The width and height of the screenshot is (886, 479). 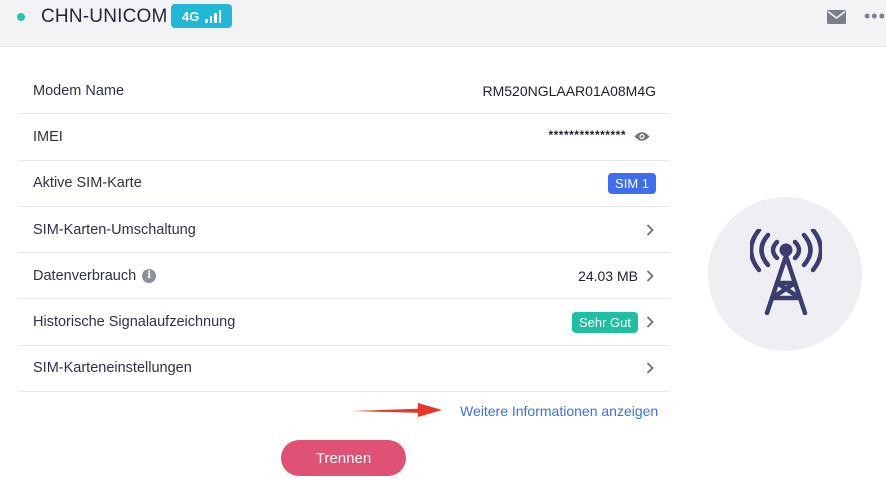 I want to click on carrier-name: CHN-UNICOM, so click(x=104, y=16).